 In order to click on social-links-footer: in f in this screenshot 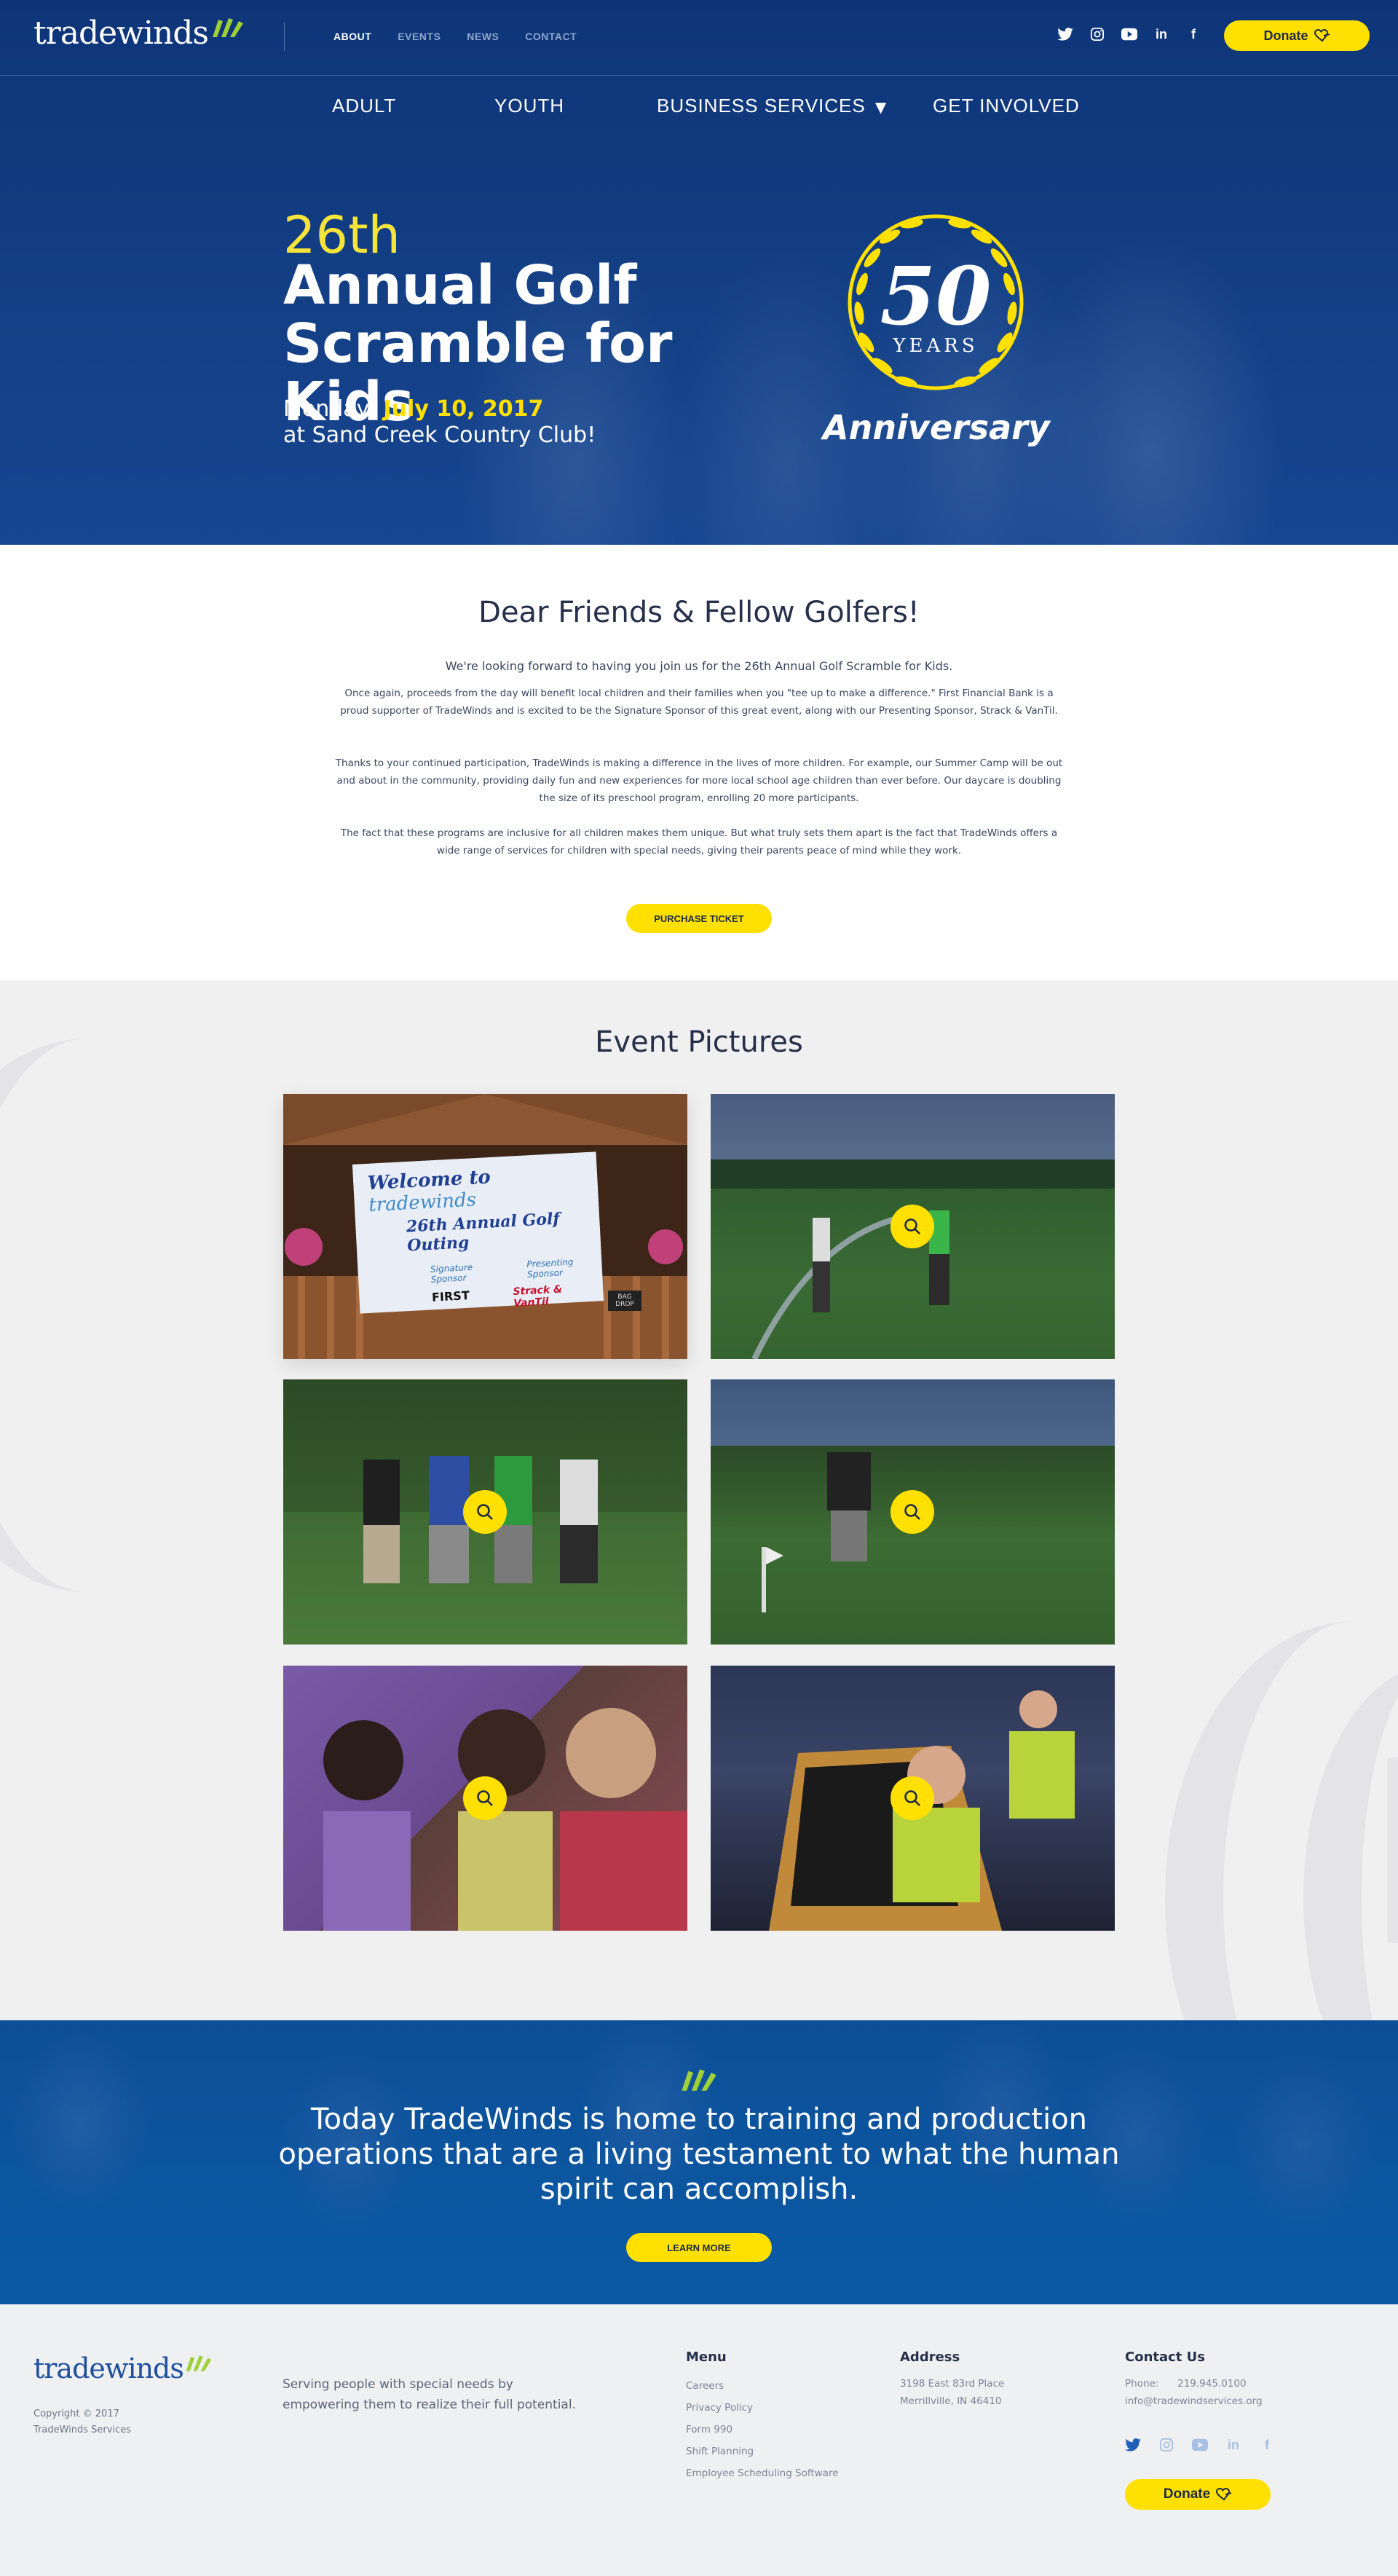, I will do `click(1200, 2445)`.